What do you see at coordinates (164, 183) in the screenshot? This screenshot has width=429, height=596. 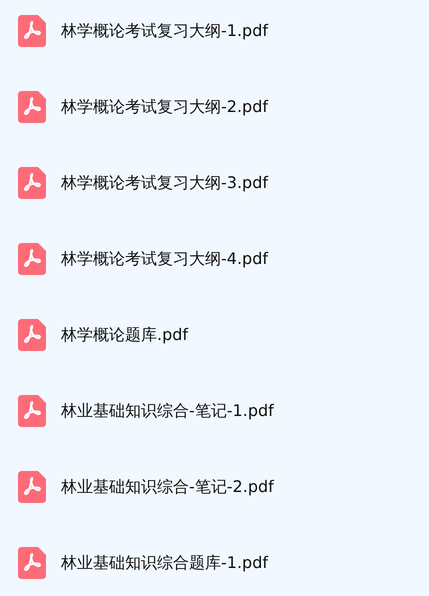 I see `file-name: 林学概论考试复习大纲-3.pdf` at bounding box center [164, 183].